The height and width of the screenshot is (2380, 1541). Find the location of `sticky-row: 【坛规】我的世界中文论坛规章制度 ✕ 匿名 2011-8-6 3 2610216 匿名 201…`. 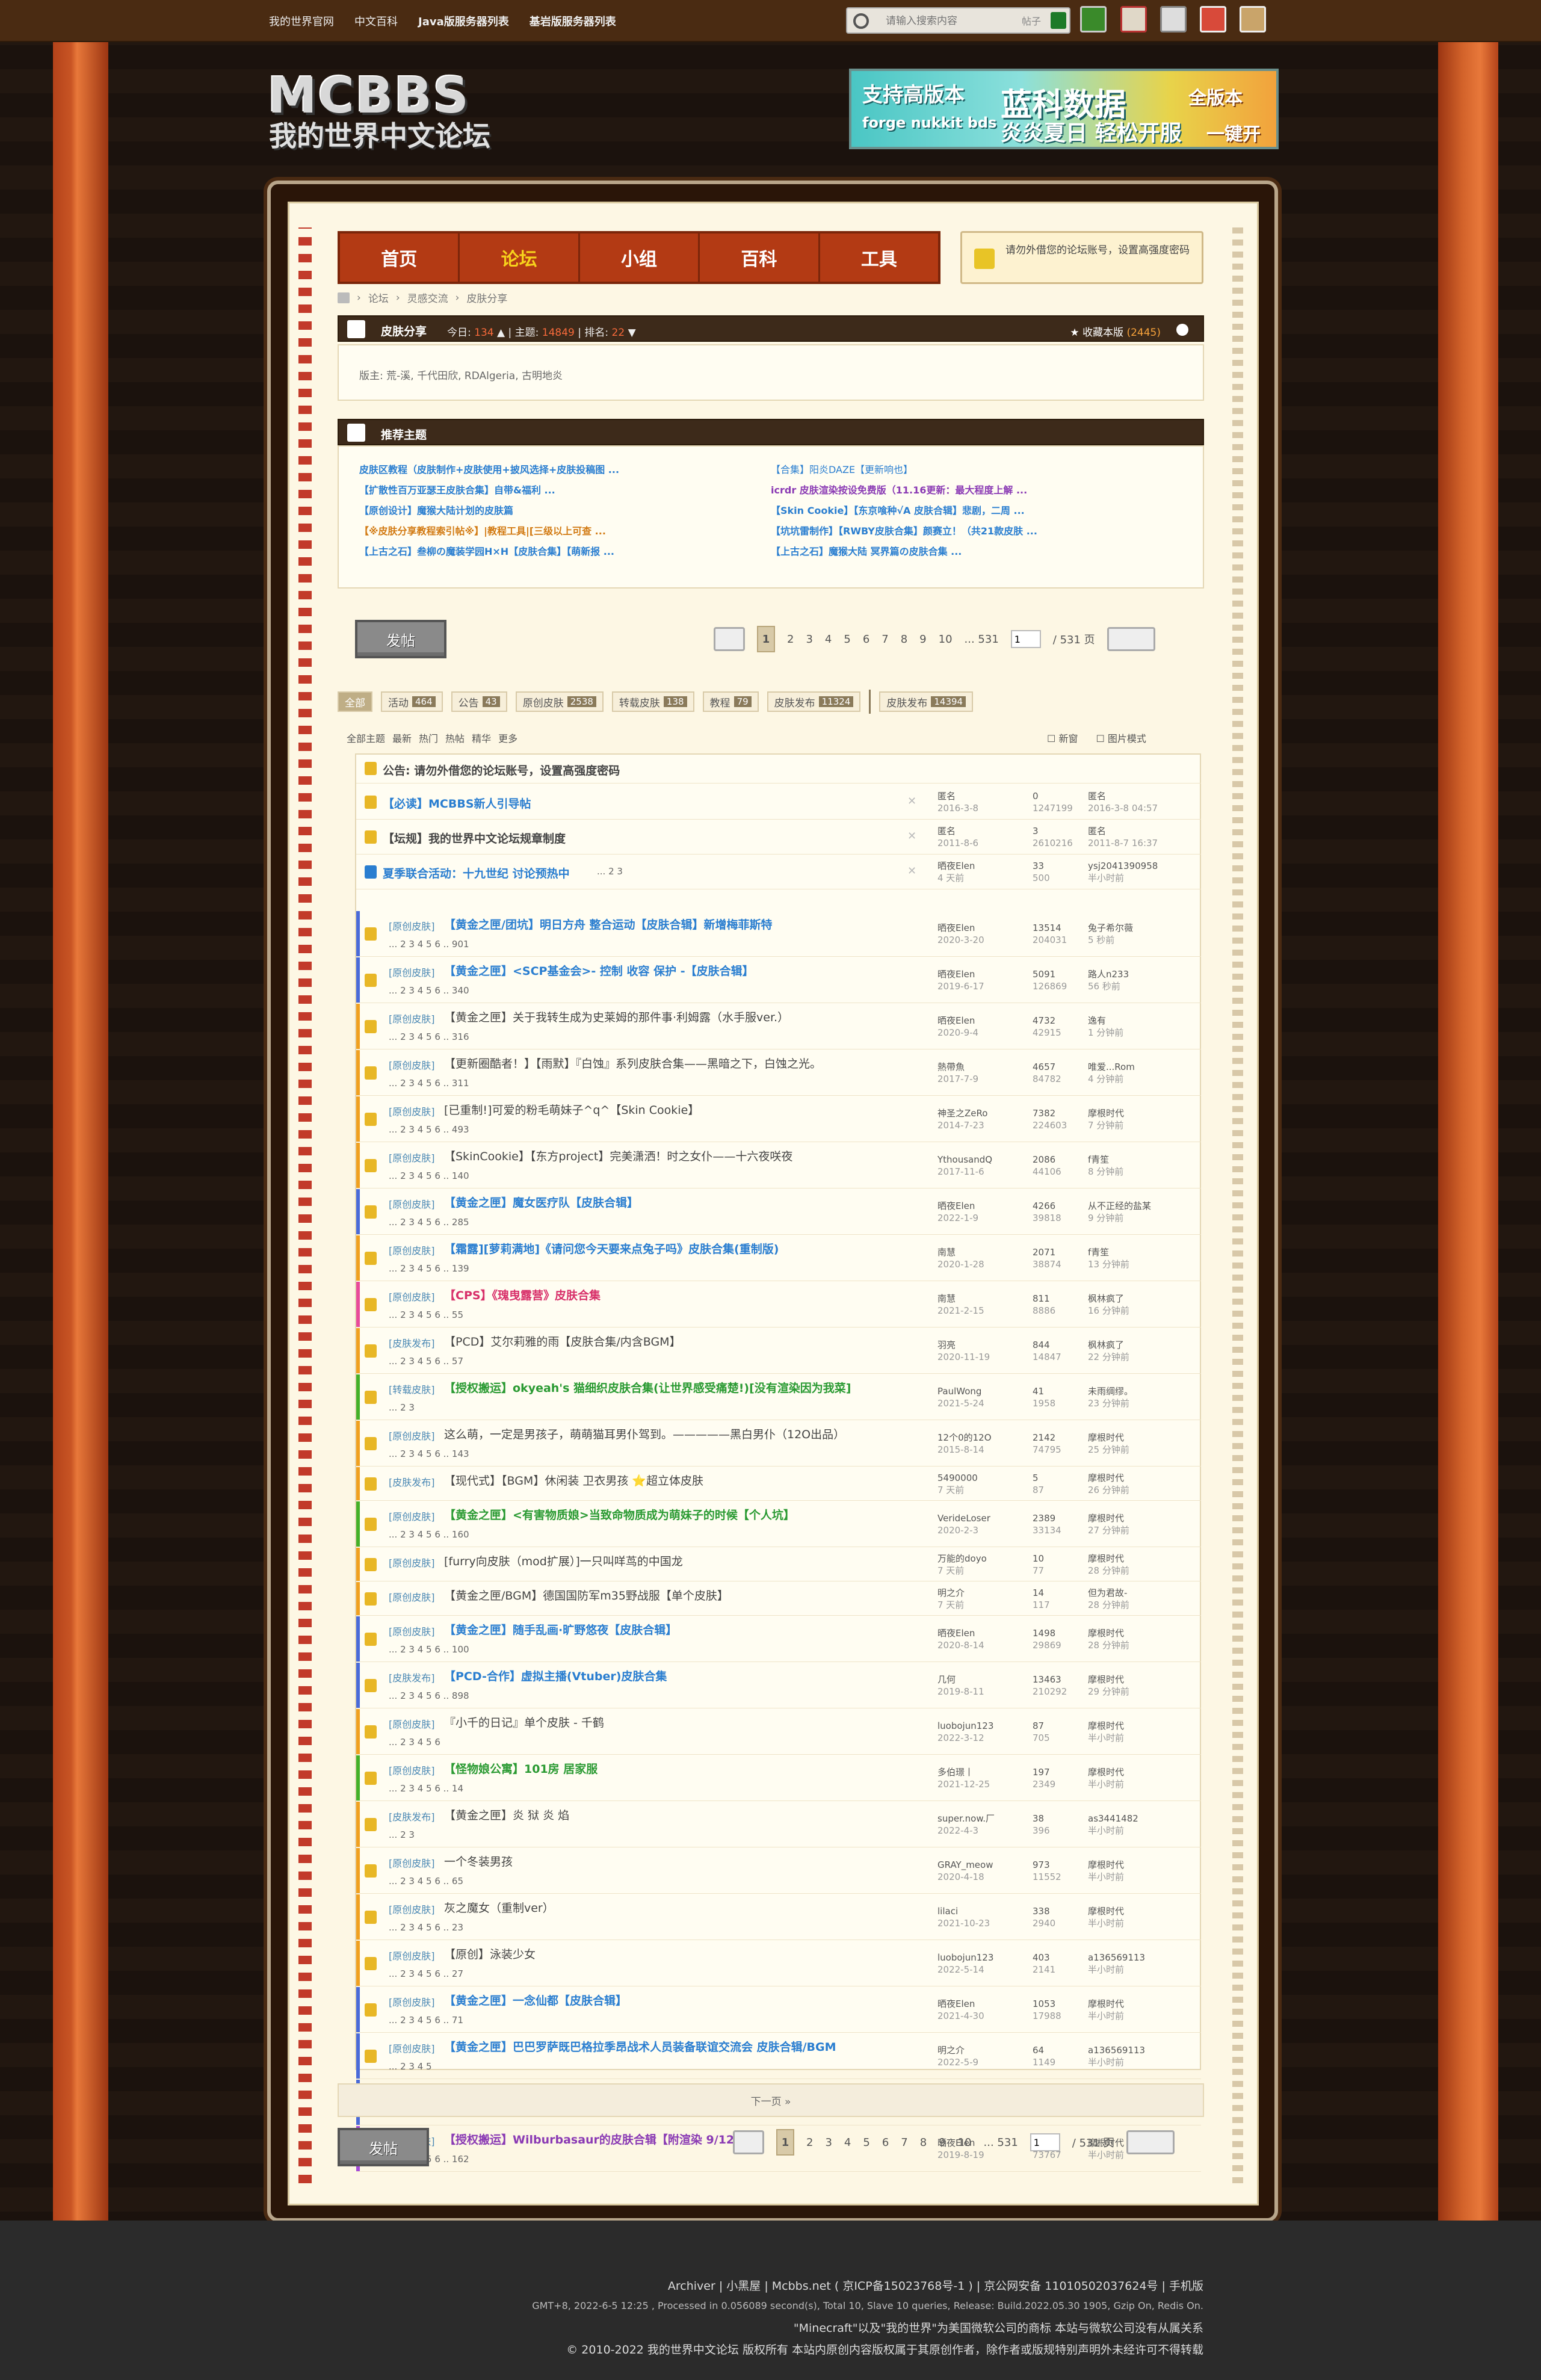

sticky-row: 【坛规】我的世界中文论坛规章制度 ✕ 匿名 2011-8-6 3 2610216 匿名 201… is located at coordinates (778, 838).